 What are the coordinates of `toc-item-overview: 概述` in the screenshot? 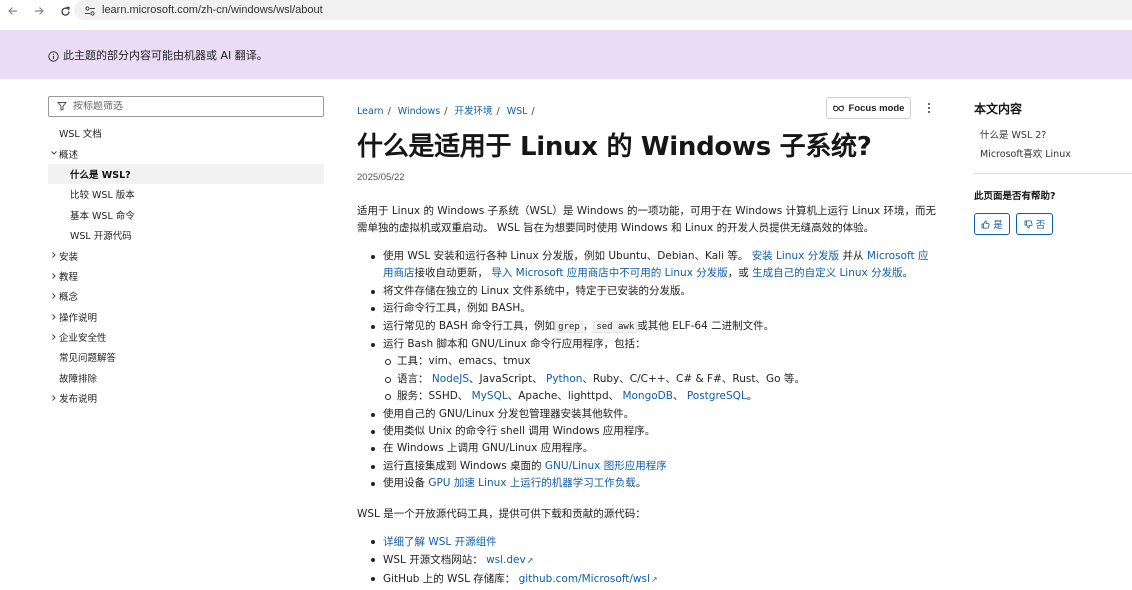 It's located at (186, 153).